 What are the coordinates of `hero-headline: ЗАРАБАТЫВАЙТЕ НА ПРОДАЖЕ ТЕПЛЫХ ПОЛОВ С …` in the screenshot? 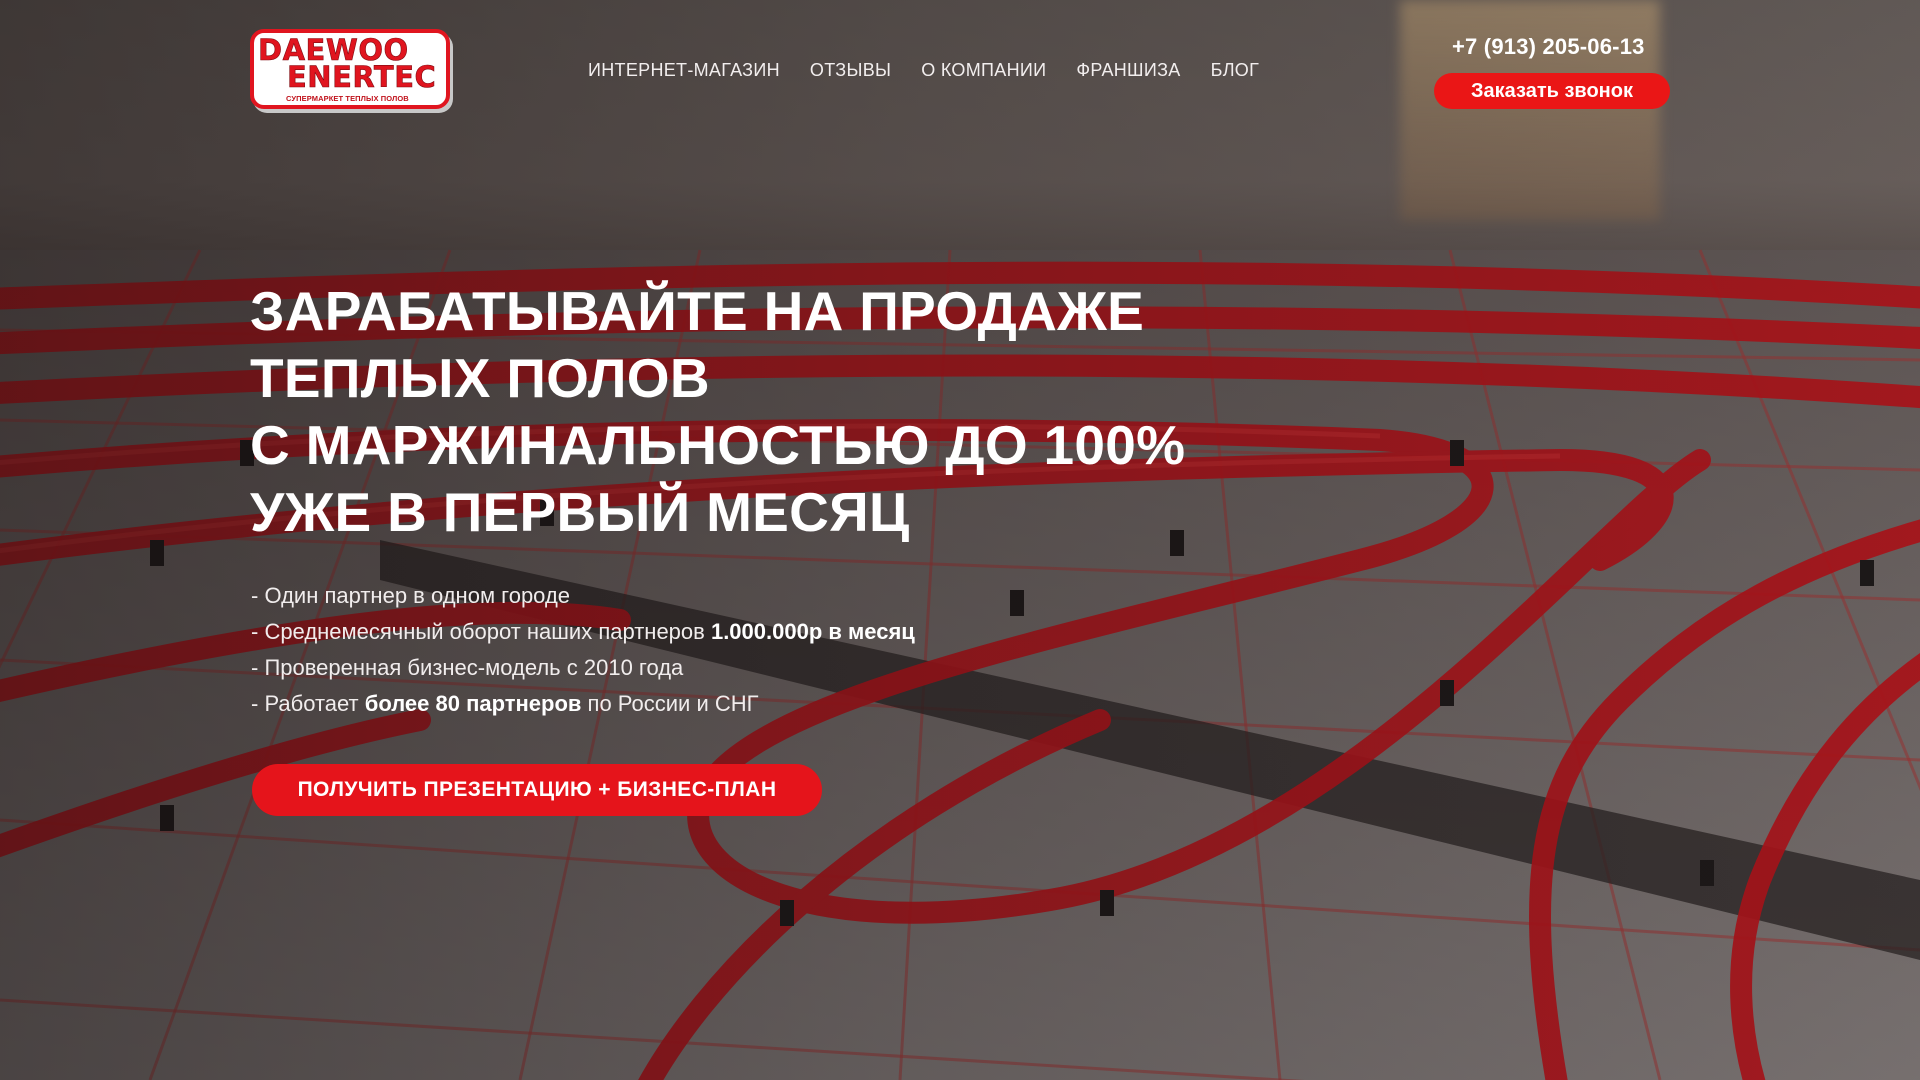 It's located at (717, 412).